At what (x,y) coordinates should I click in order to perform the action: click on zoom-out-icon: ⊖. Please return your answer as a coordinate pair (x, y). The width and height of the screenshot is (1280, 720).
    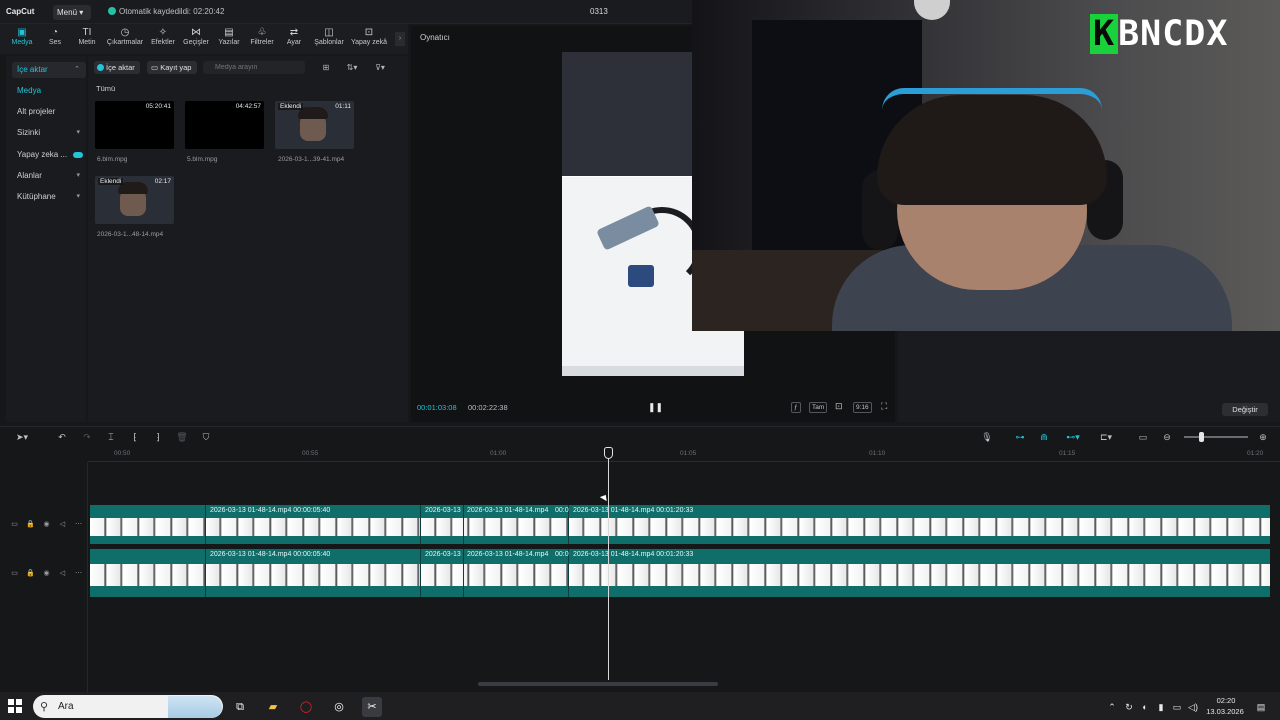
    Looking at the image, I should click on (1167, 437).